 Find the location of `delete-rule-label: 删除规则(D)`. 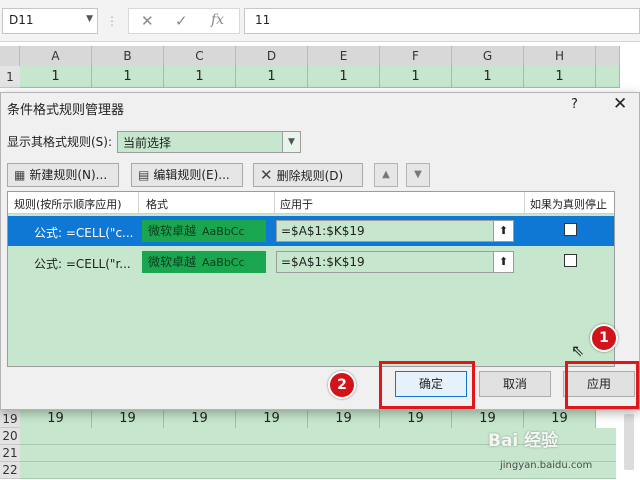

delete-rule-label: 删除规则(D) is located at coordinates (310, 176).